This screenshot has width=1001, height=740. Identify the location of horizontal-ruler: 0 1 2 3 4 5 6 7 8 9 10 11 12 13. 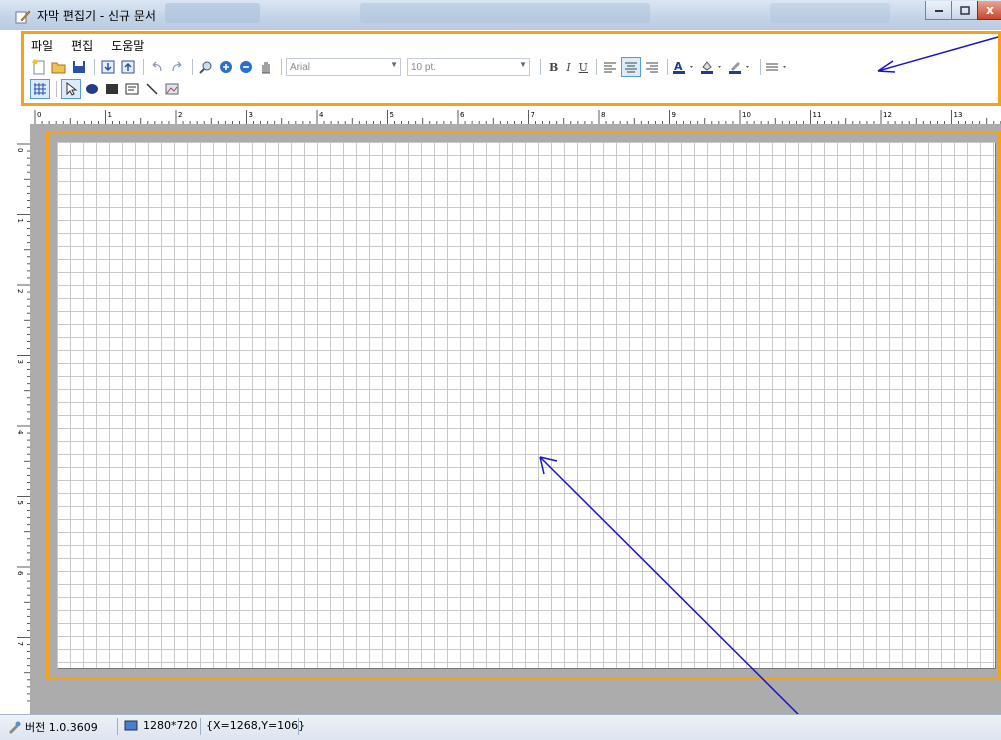
(511, 117).